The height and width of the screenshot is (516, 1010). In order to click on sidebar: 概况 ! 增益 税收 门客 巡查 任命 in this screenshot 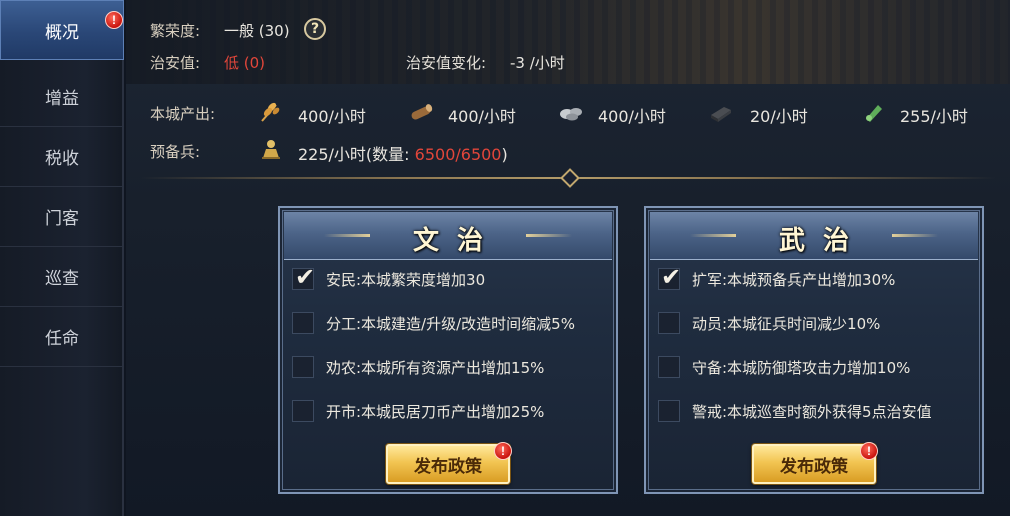, I will do `click(62, 258)`.